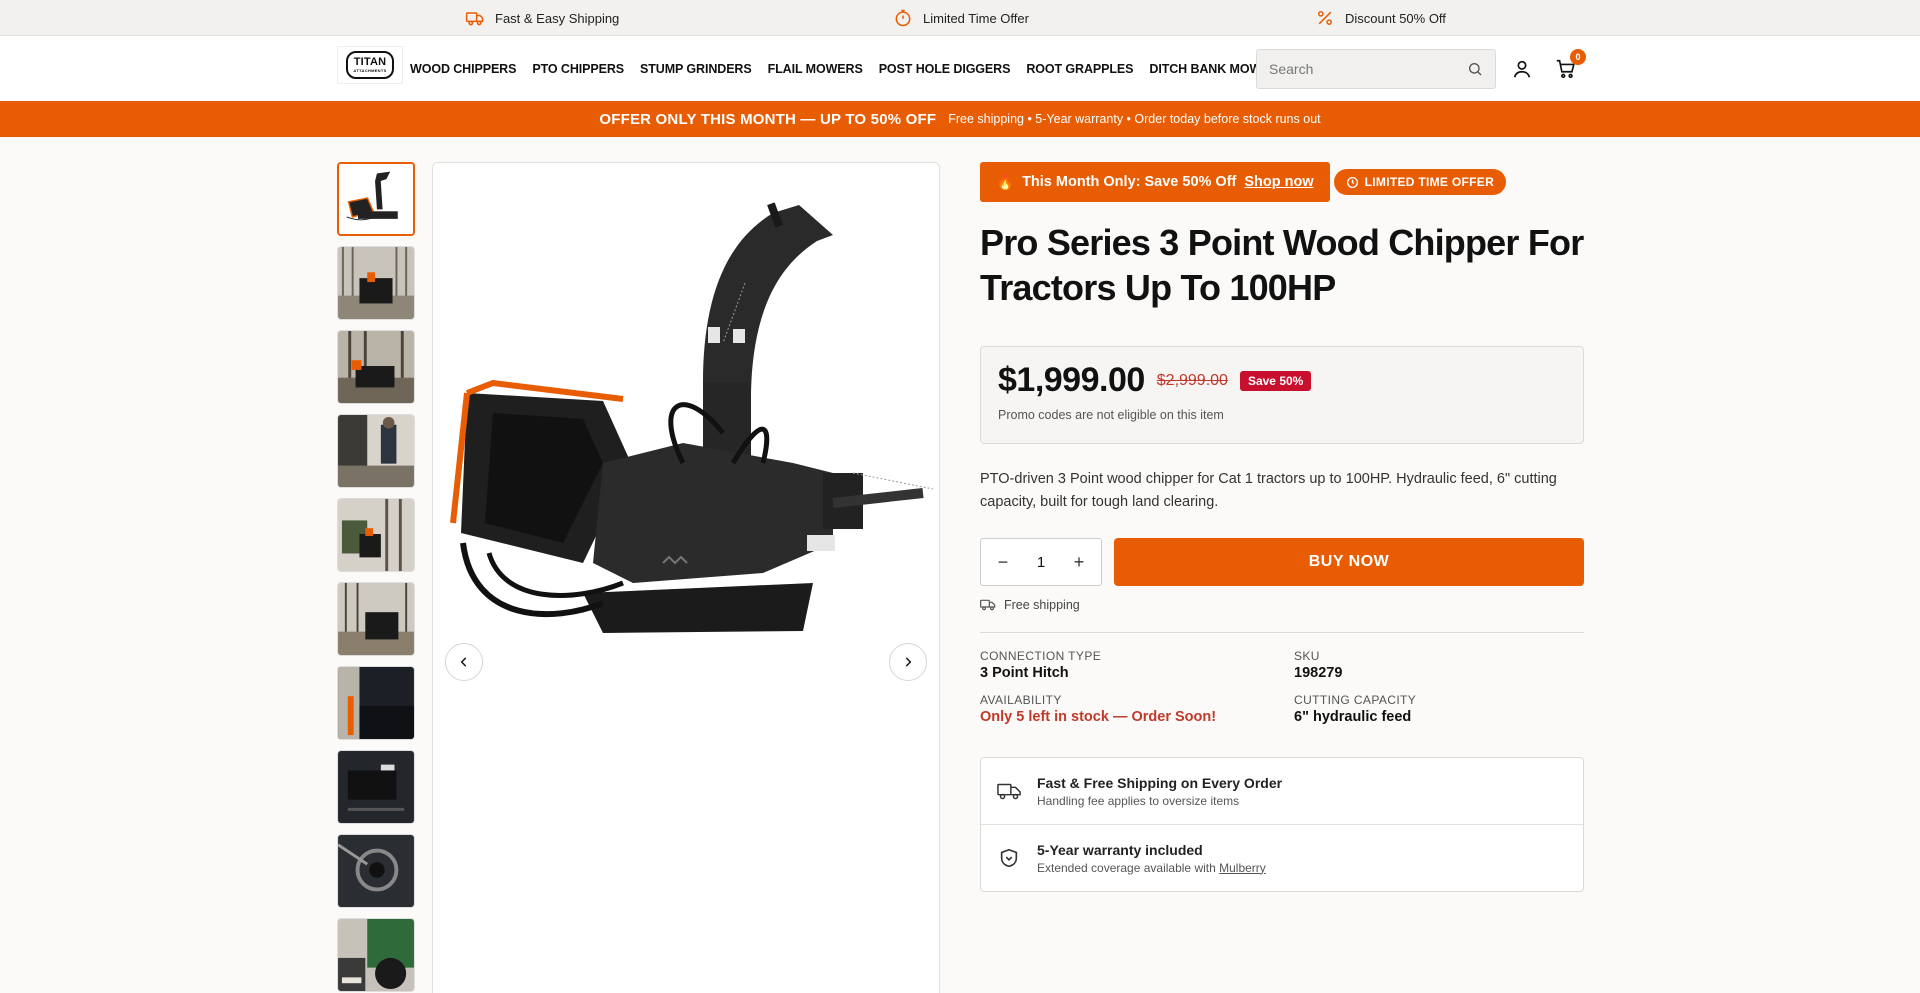 This screenshot has width=1920, height=993. Describe the element at coordinates (1439, 665) in the screenshot. I see `spec-sku: SKU 198279` at that location.